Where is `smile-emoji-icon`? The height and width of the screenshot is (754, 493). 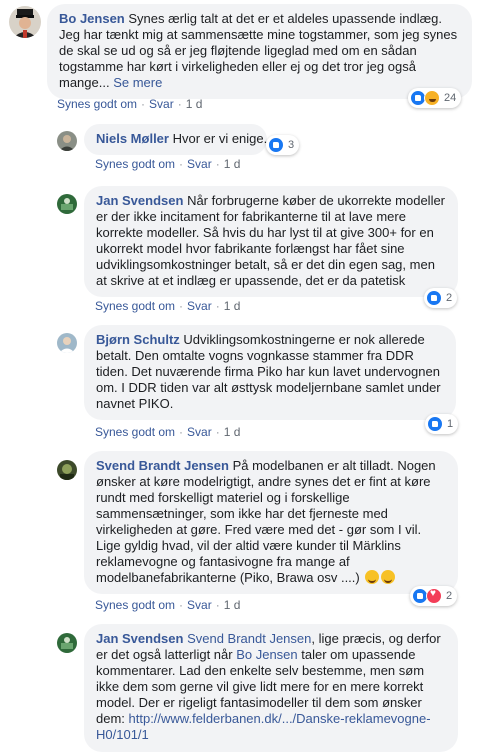
smile-emoji-icon is located at coordinates (372, 577).